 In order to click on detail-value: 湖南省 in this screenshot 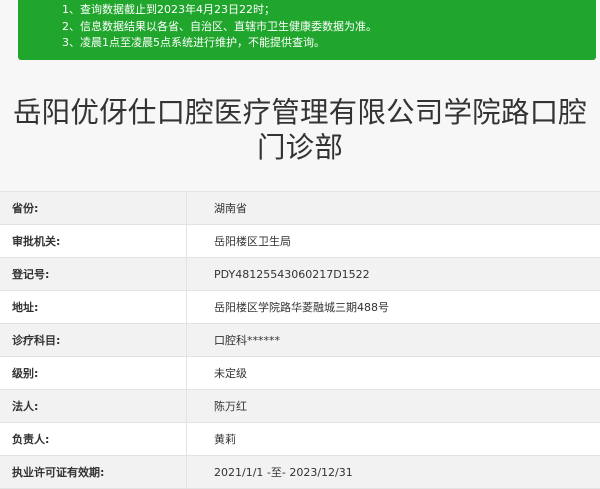, I will do `click(230, 208)`.